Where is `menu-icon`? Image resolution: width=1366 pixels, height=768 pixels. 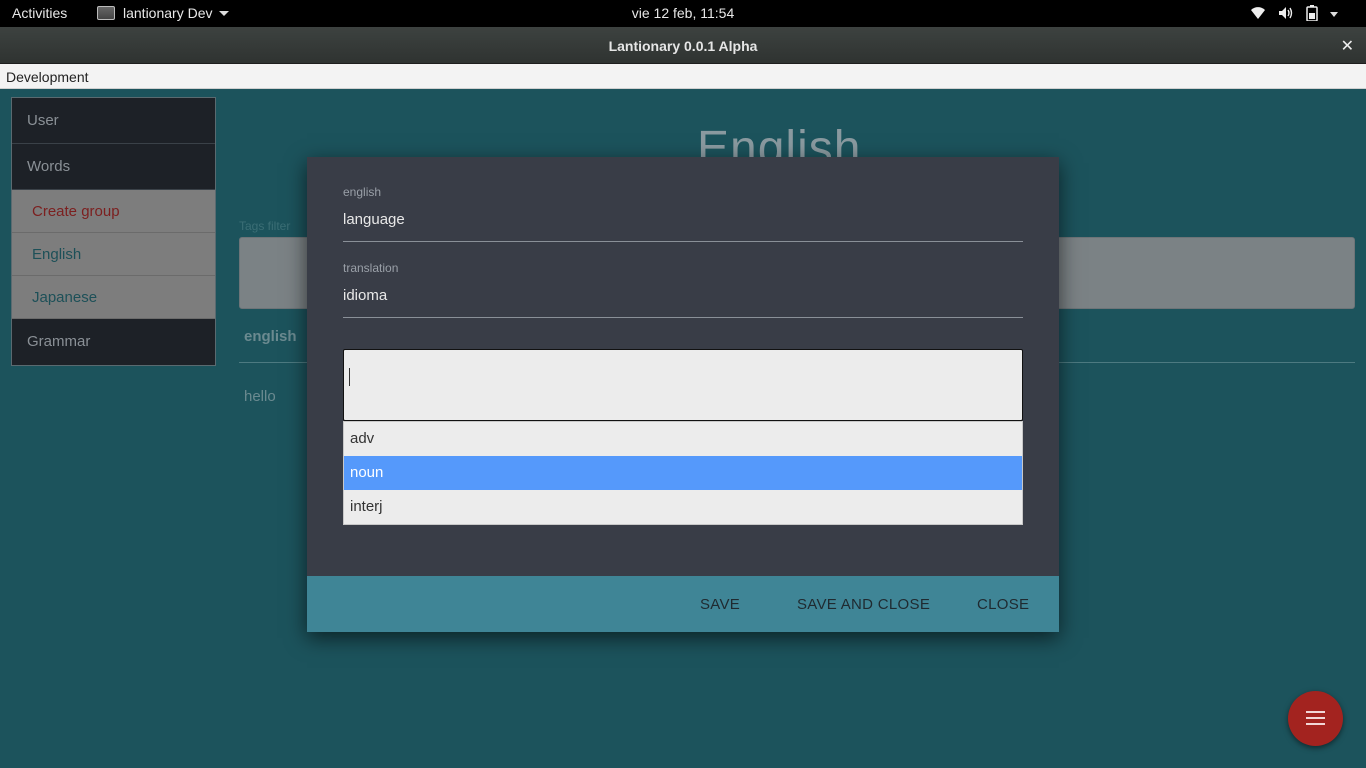
menu-icon is located at coordinates (1315, 718).